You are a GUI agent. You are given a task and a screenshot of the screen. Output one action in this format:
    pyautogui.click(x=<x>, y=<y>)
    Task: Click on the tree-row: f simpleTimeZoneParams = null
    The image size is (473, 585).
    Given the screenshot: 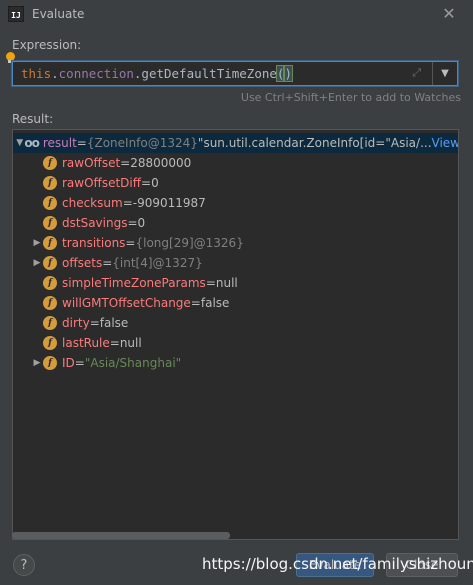 What is the action you would take?
    pyautogui.click(x=125, y=283)
    